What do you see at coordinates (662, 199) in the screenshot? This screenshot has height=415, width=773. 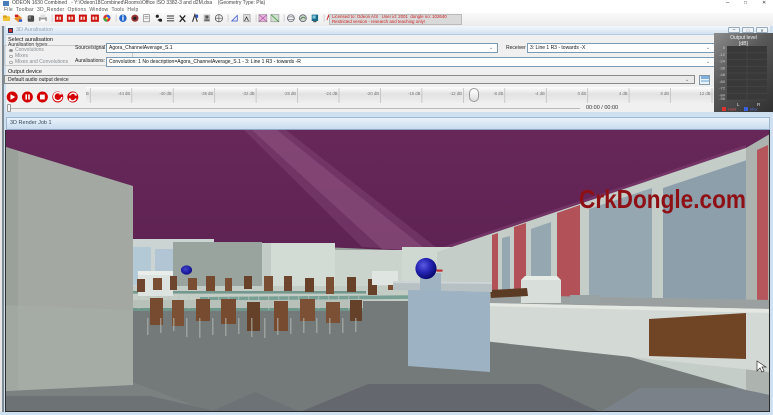 I see `svg-text: CrkDongle.com` at bounding box center [662, 199].